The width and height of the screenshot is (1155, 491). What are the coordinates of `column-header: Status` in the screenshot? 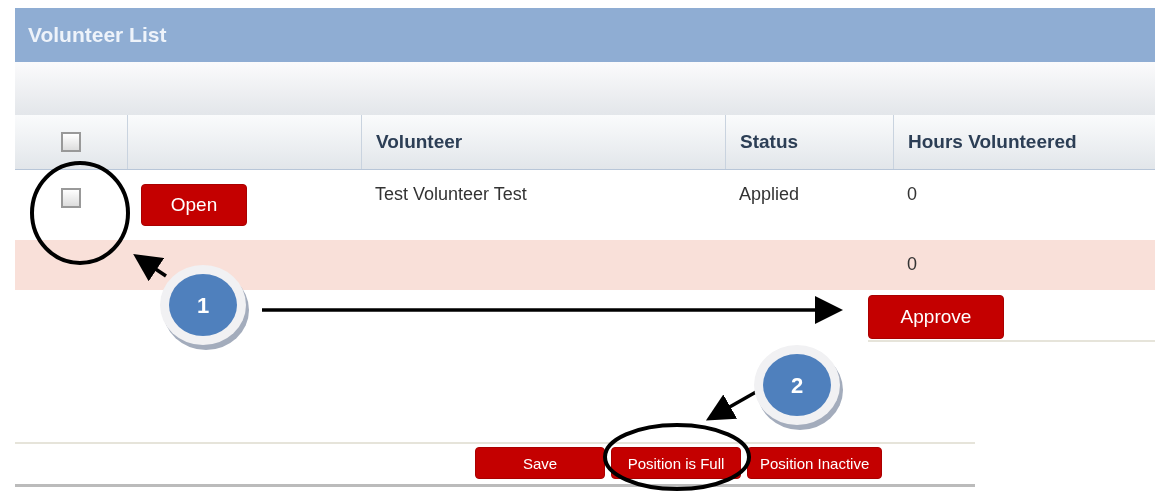 It's located at (769, 142).